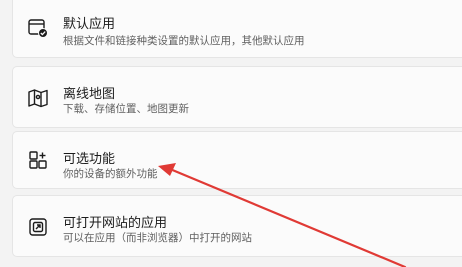 The image size is (462, 267). What do you see at coordinates (38, 227) in the screenshot?
I see `open-website-icon` at bounding box center [38, 227].